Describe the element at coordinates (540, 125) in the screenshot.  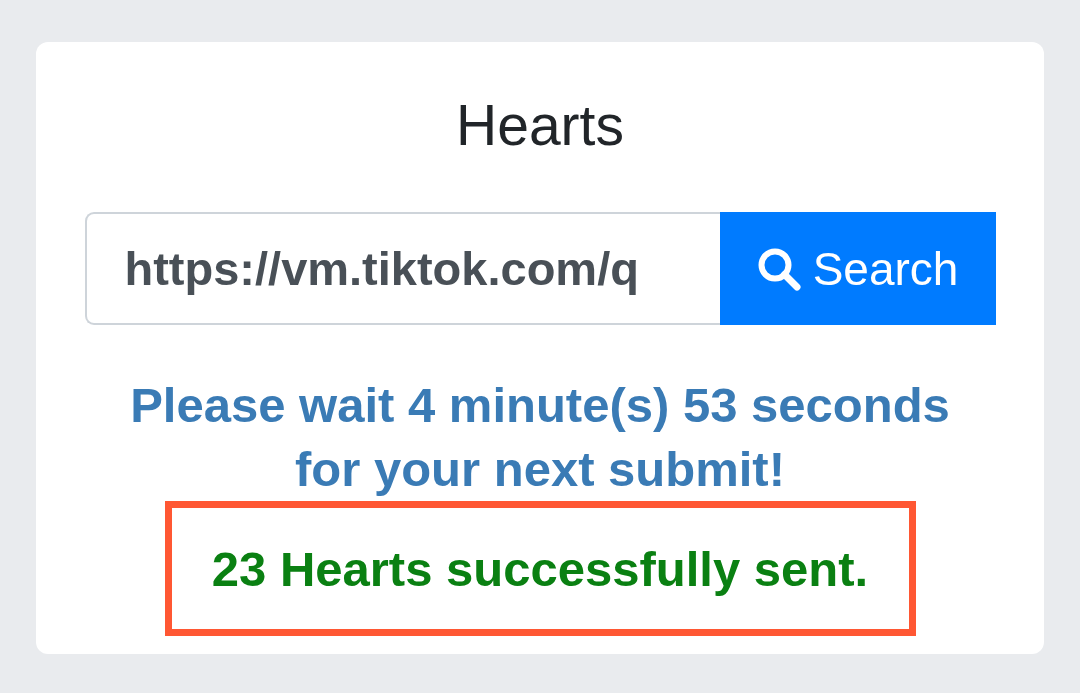
I see `card-title: Hearts` at that location.